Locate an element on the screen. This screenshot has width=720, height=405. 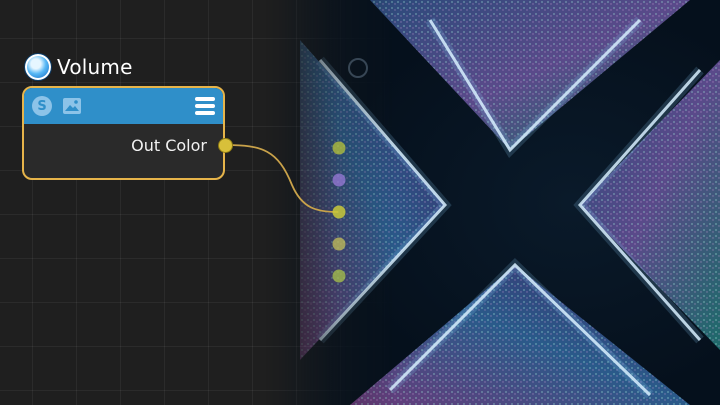
menu-icon is located at coordinates (205, 106).